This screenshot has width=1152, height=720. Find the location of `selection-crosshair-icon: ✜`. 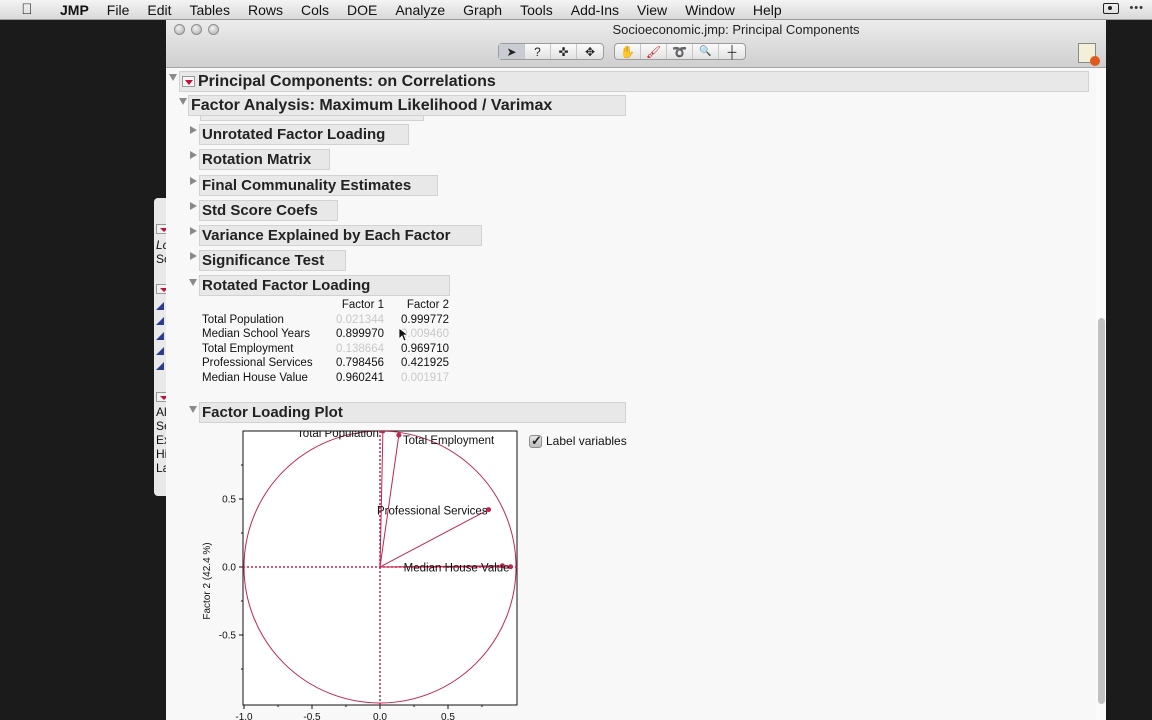

selection-crosshair-icon: ✜ is located at coordinates (564, 51).